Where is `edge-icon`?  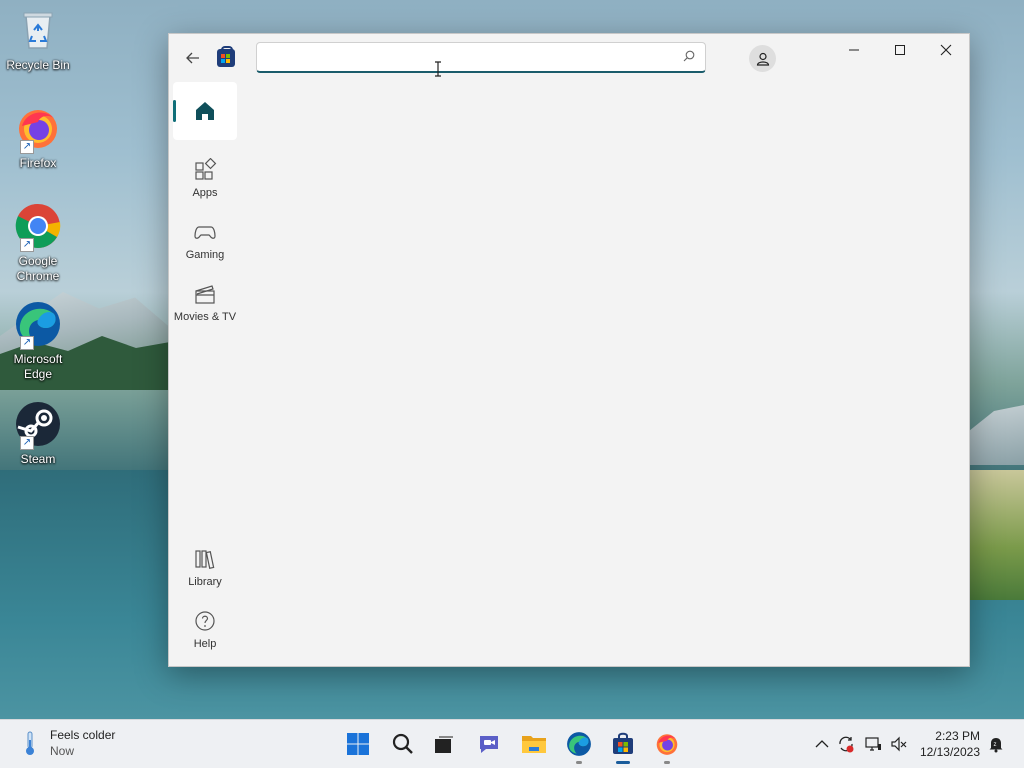 edge-icon is located at coordinates (579, 744).